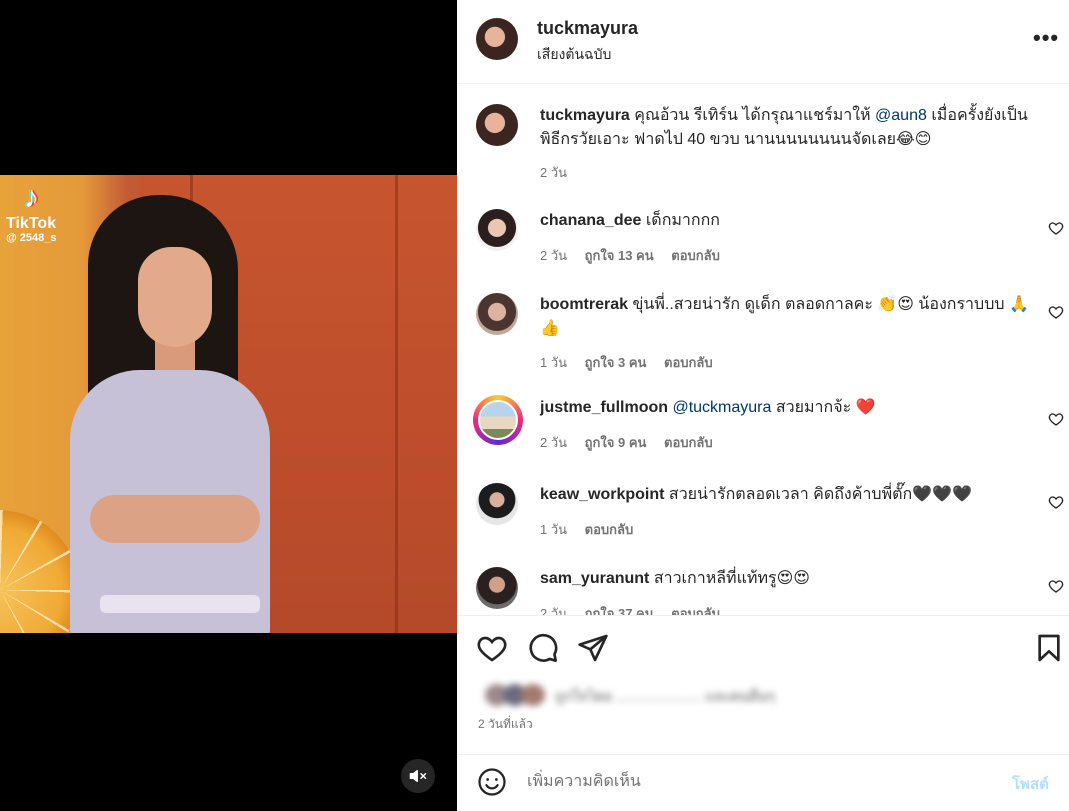  Describe the element at coordinates (602, 494) in the screenshot. I see `commenter-username: keaw_workpoint` at that location.